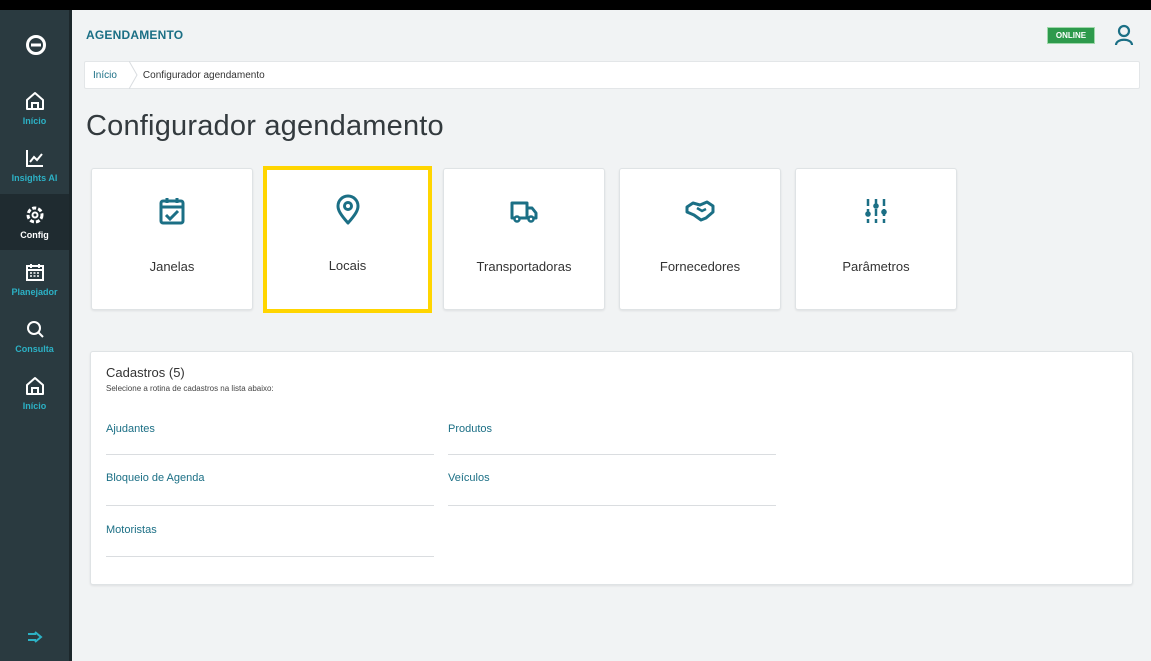  What do you see at coordinates (34, 349) in the screenshot?
I see `sidebar-item-label: Consulta` at bounding box center [34, 349].